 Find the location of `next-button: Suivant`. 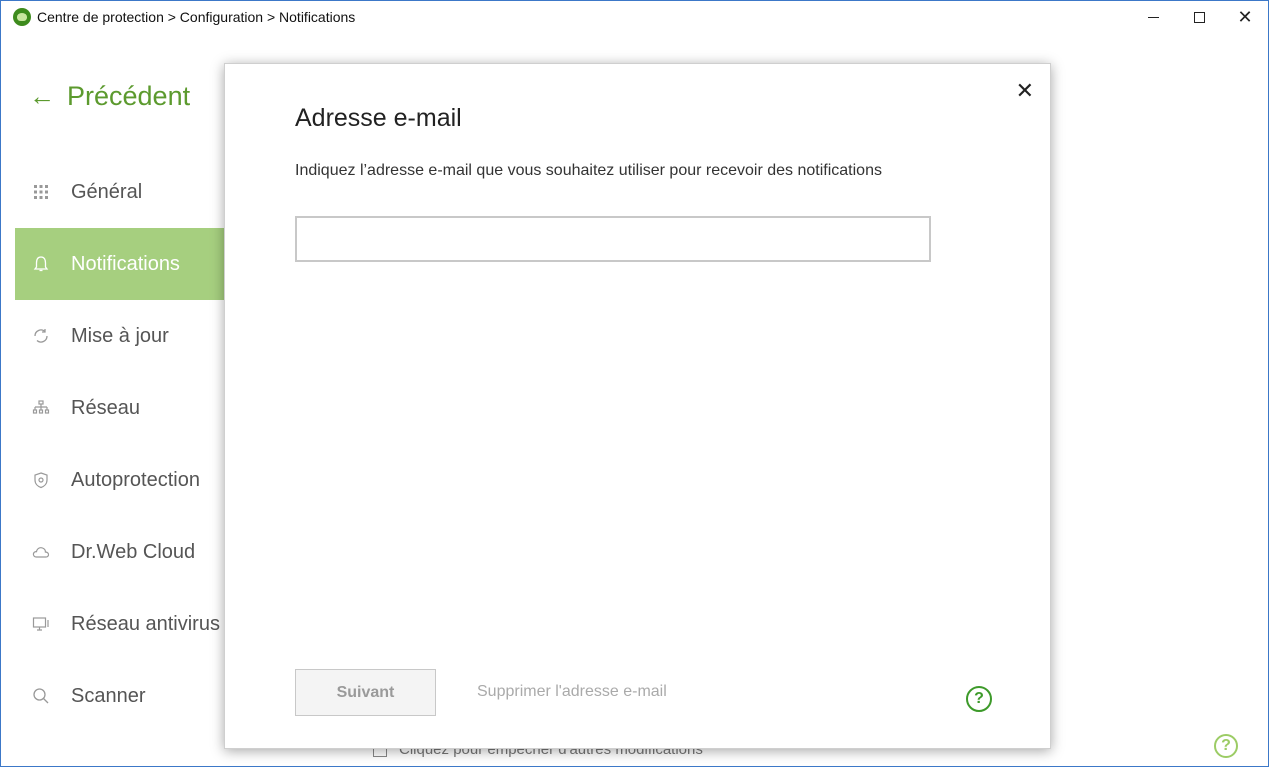

next-button: Suivant is located at coordinates (365, 692).